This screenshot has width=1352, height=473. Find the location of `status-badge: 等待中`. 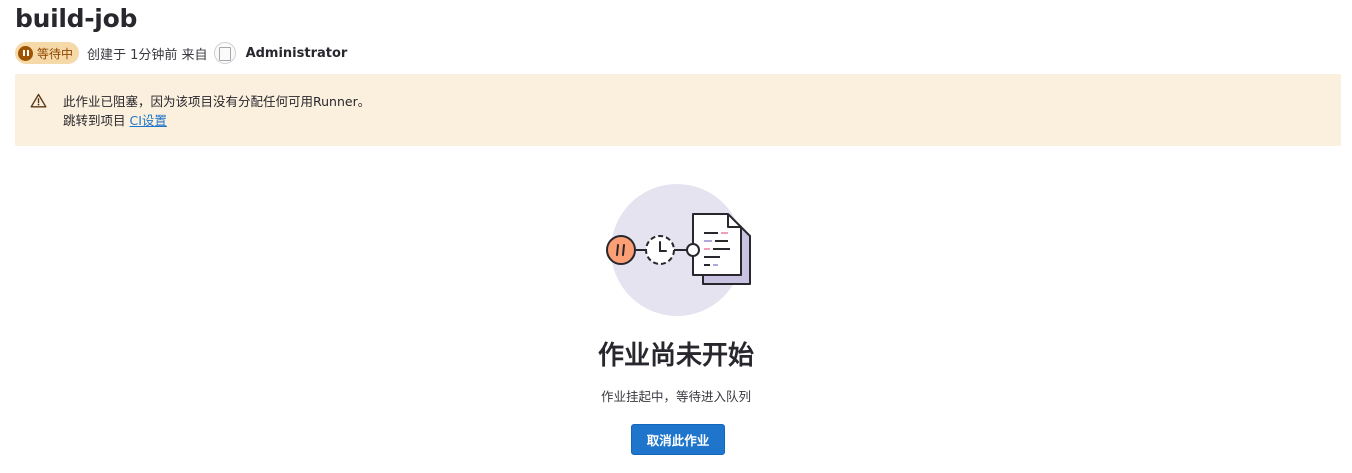

status-badge: 等待中 is located at coordinates (47, 53).